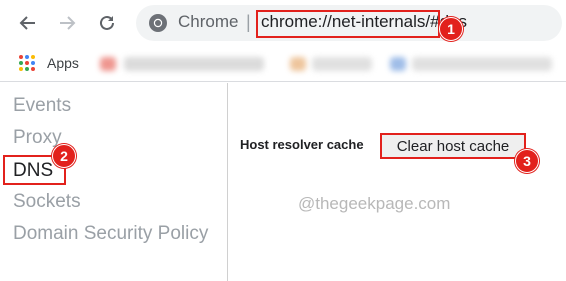 Image resolution: width=566 pixels, height=281 pixels. What do you see at coordinates (47, 202) in the screenshot?
I see `sidebar-item-sockets: Sockets` at bounding box center [47, 202].